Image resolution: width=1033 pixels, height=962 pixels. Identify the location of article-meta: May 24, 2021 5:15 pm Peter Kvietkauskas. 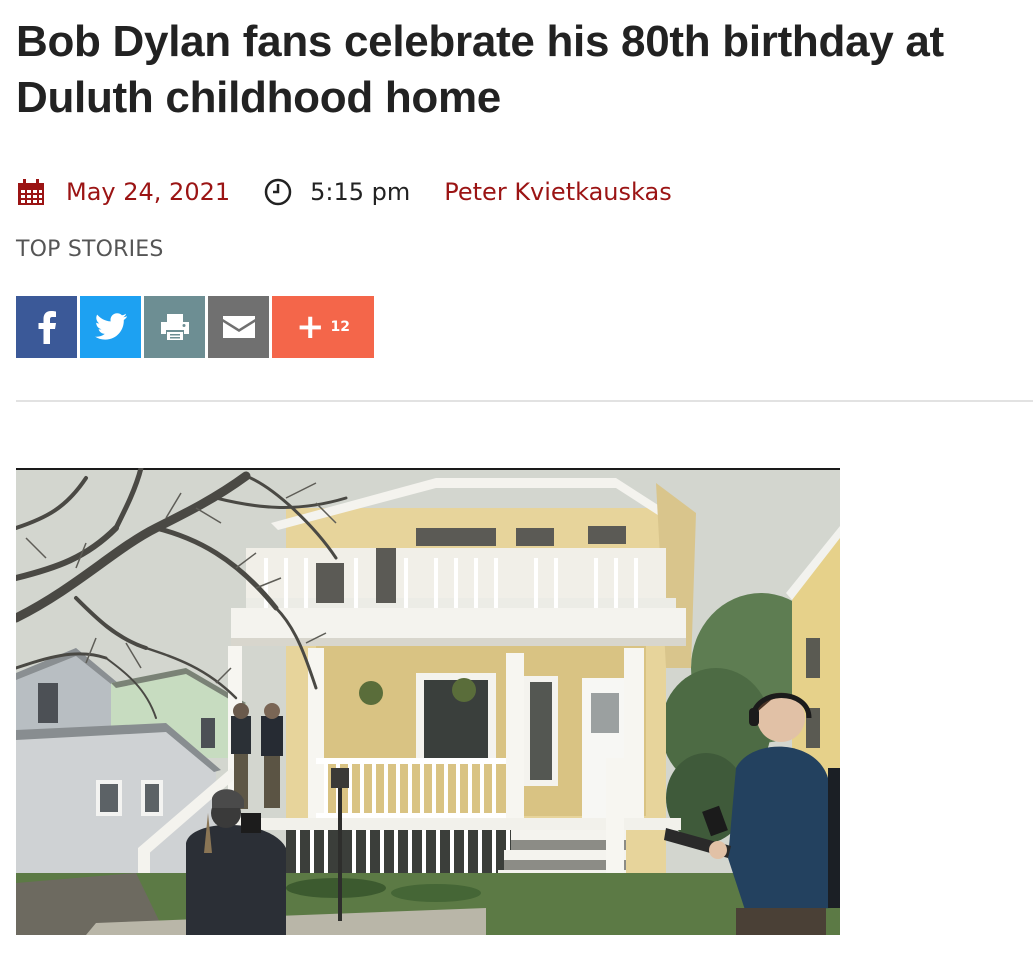
(344, 192).